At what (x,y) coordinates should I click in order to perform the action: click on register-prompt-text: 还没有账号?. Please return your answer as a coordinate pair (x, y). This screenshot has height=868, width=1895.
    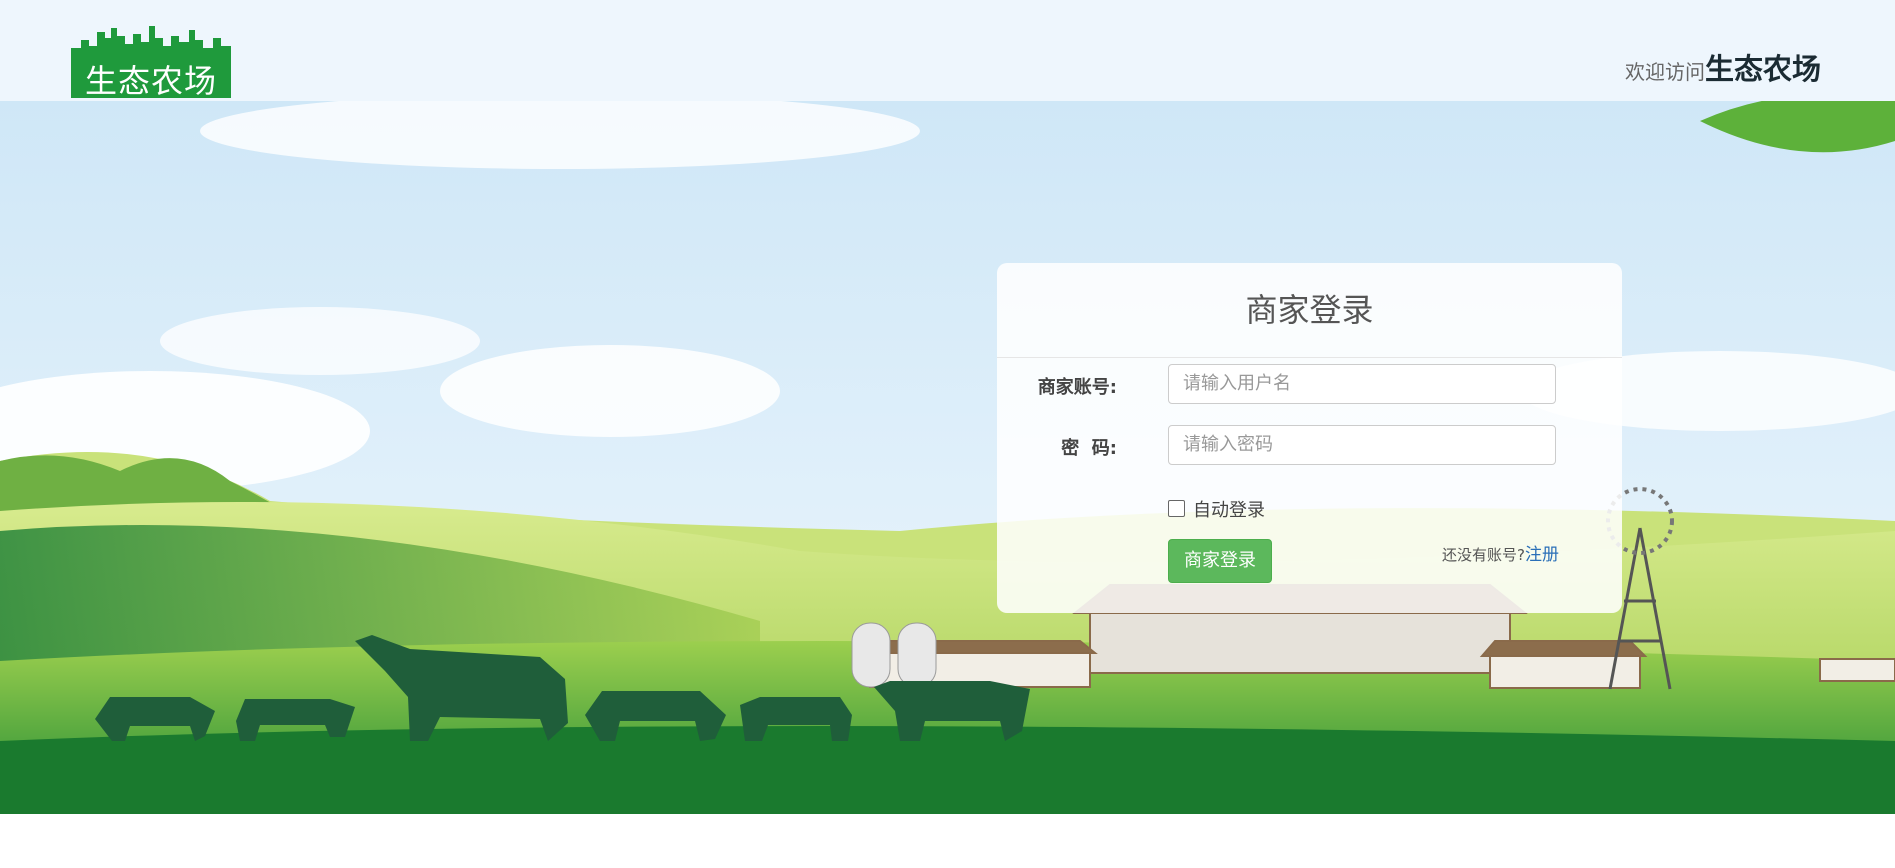
    Looking at the image, I should click on (1483, 555).